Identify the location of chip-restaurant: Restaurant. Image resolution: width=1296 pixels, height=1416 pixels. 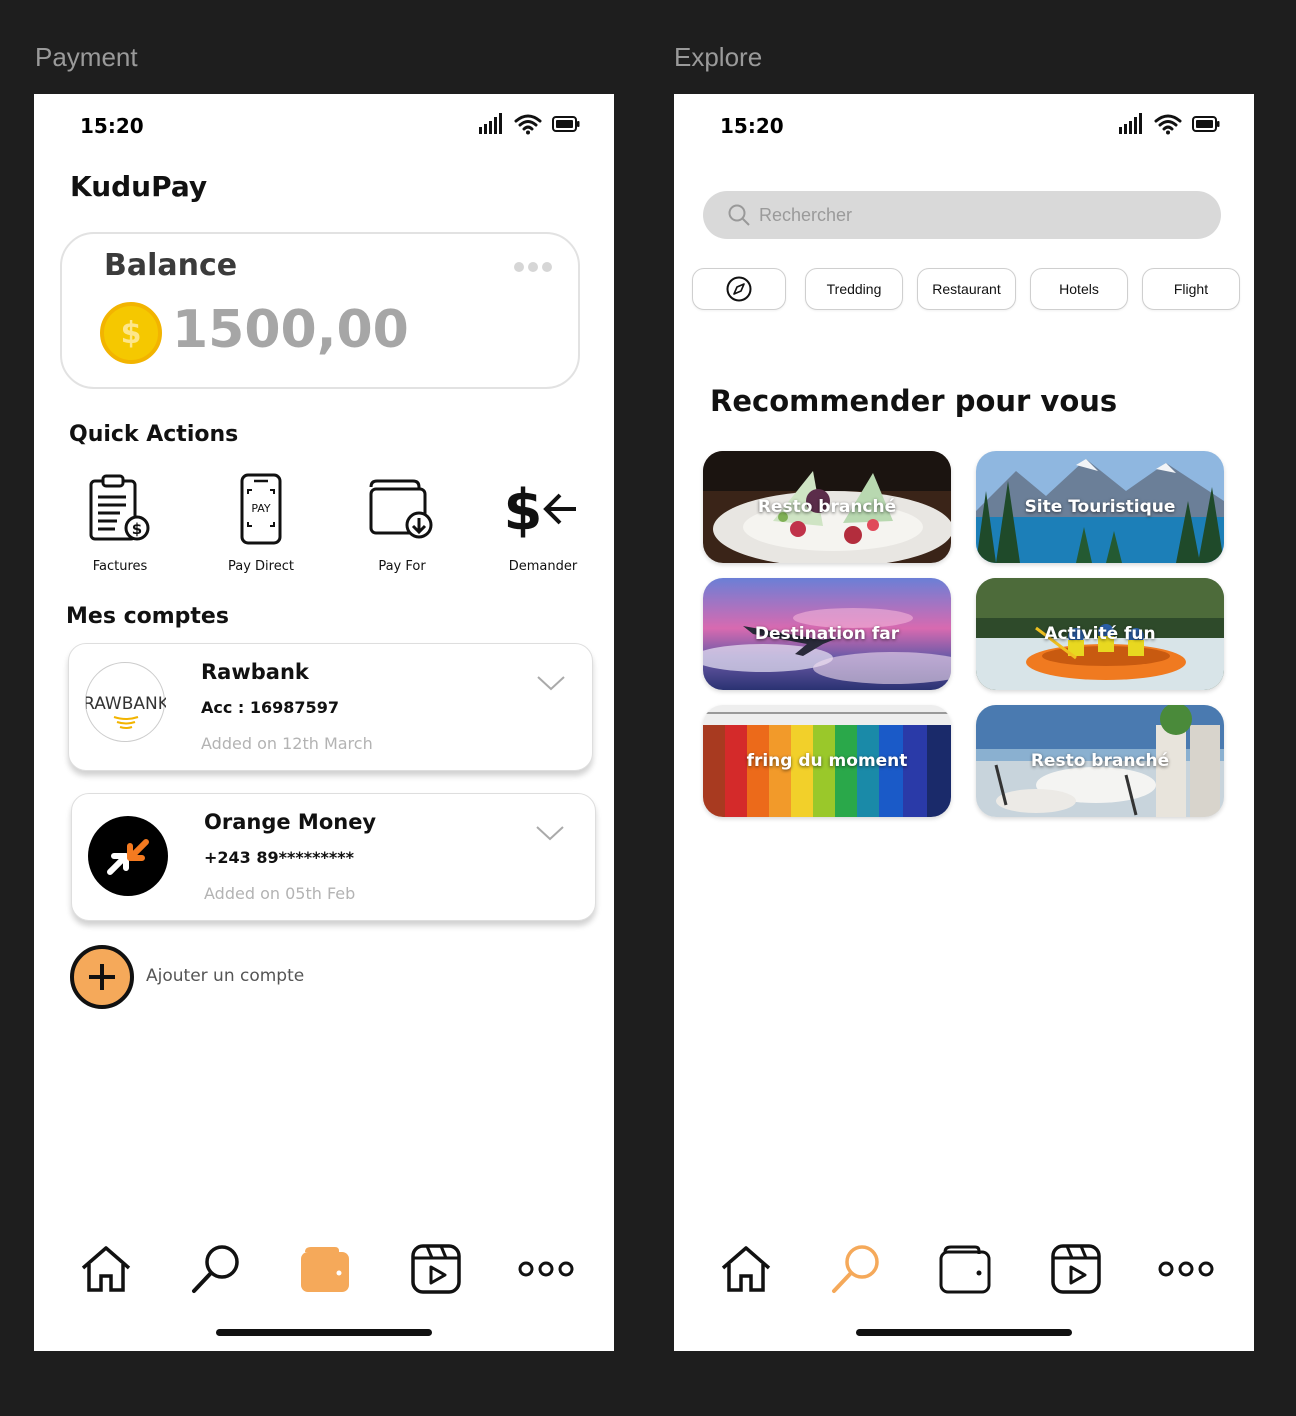
(966, 289).